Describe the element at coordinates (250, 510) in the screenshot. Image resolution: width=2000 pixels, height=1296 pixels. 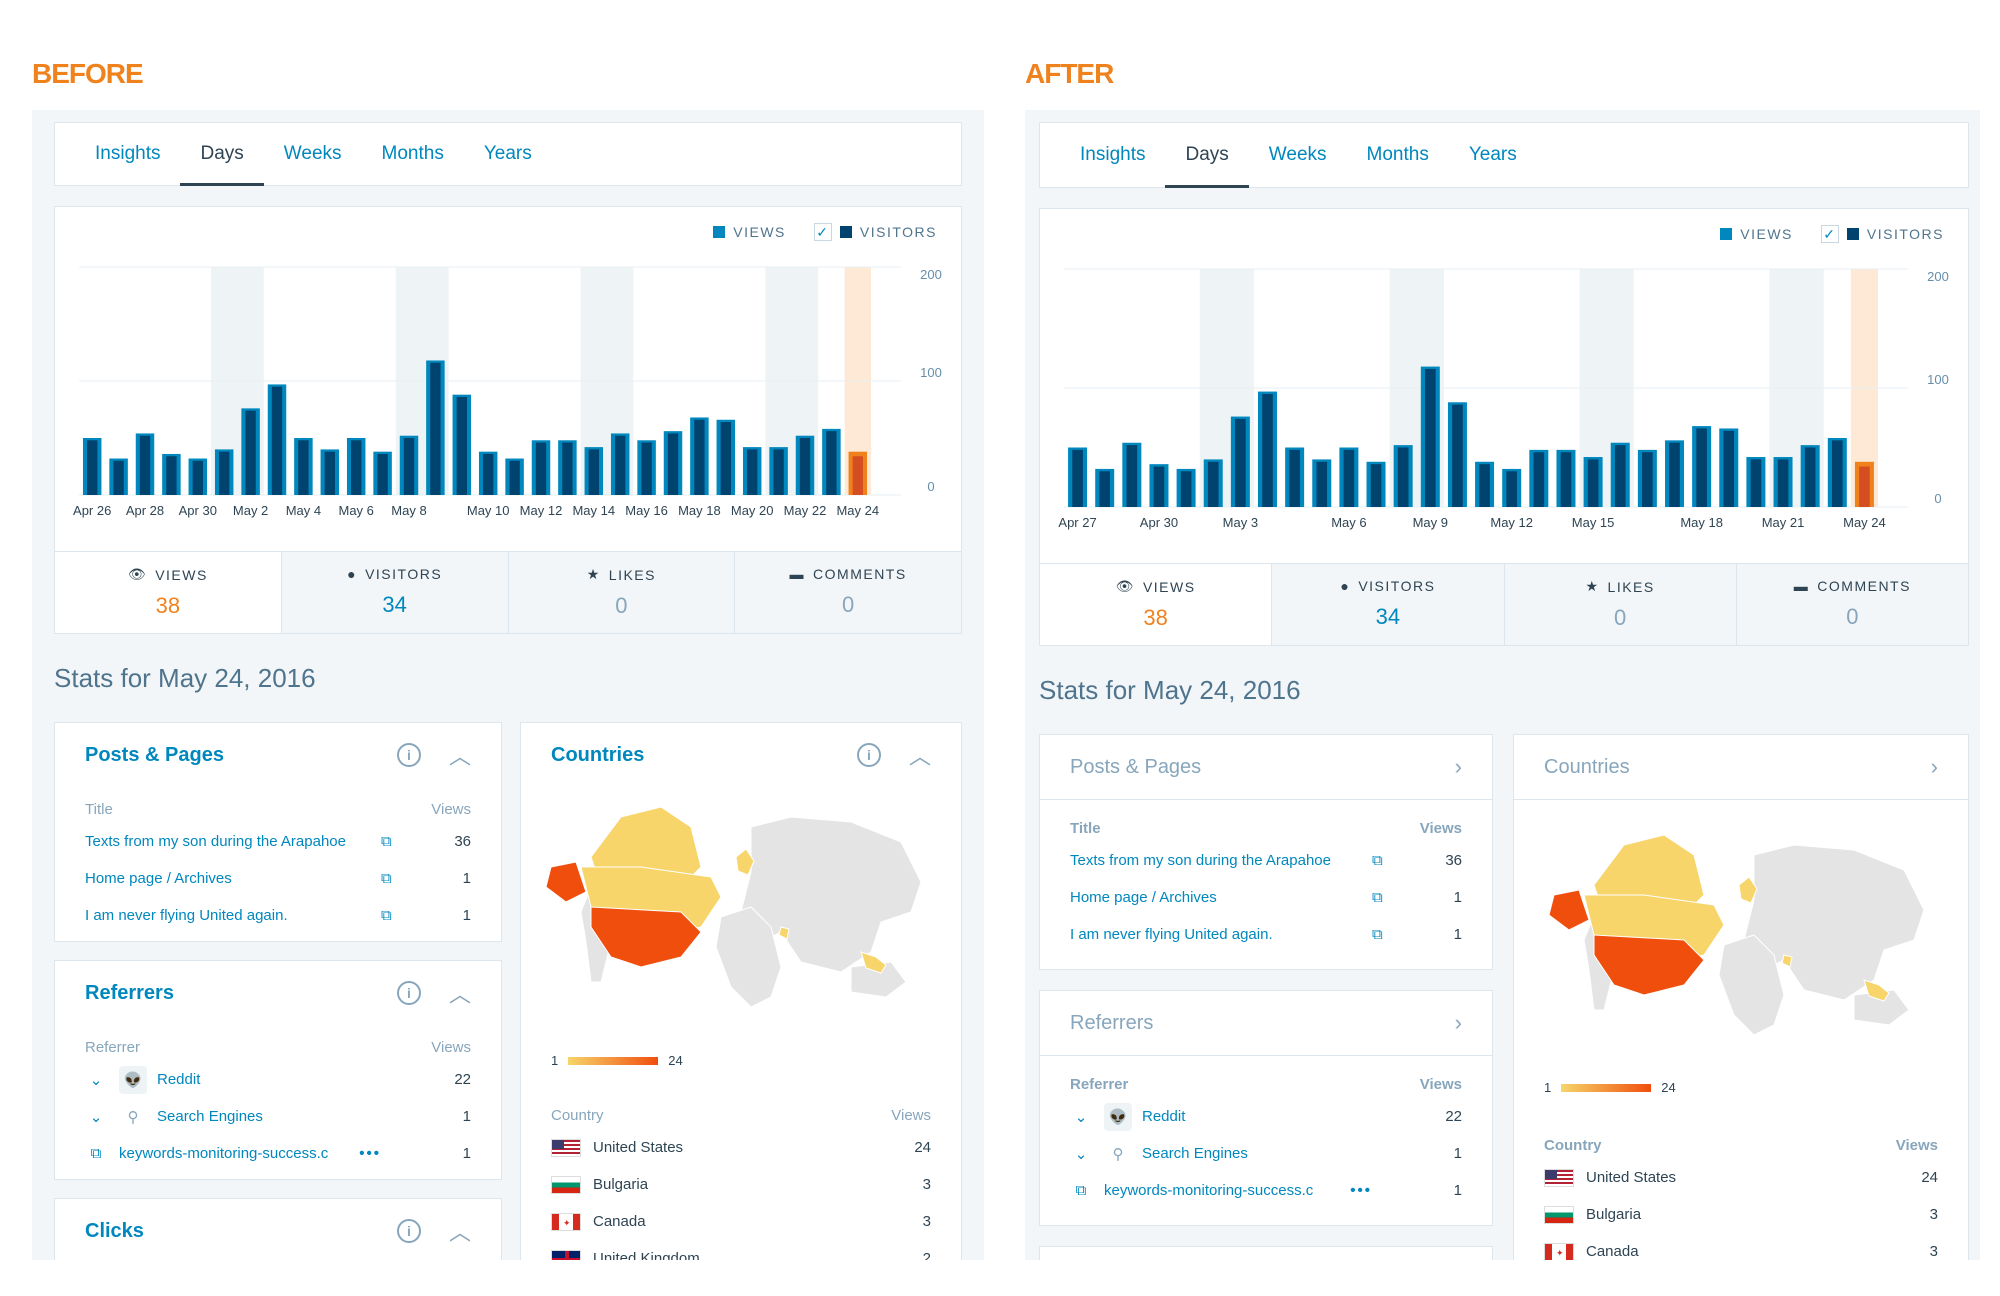
I see `x-tick-label: May 2` at that location.